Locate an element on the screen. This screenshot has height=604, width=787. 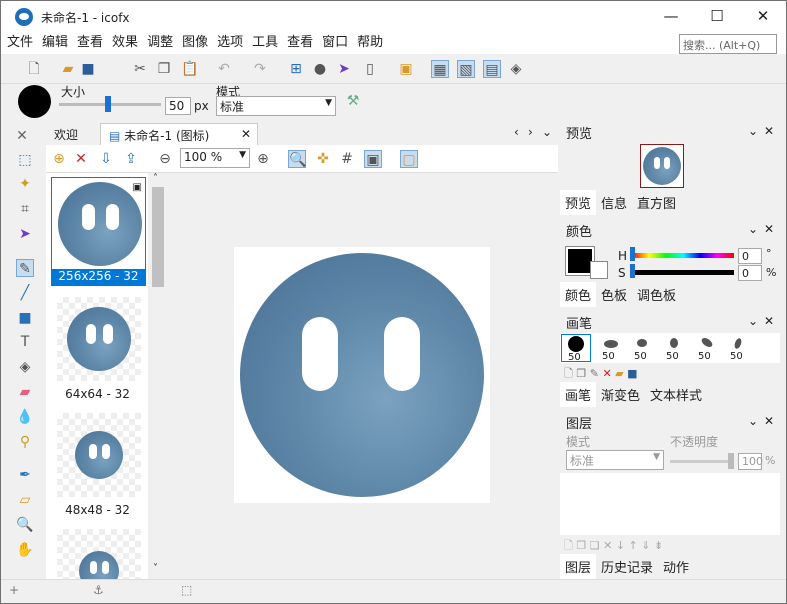
crosshair-icon: ✜ is located at coordinates (323, 159).